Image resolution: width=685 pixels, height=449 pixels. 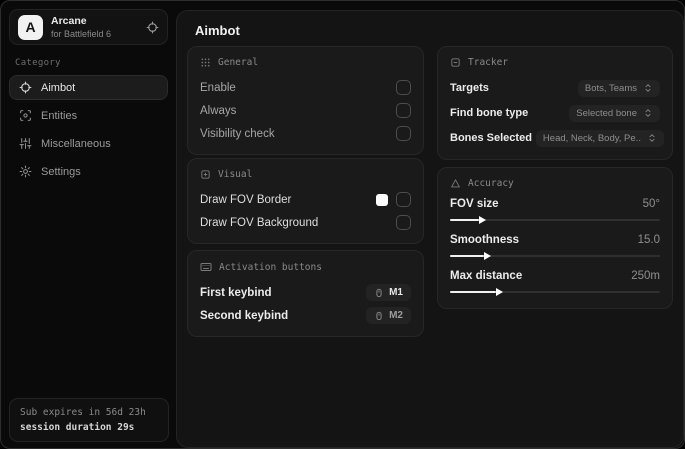 I want to click on general-row: Enable, so click(x=305, y=87).